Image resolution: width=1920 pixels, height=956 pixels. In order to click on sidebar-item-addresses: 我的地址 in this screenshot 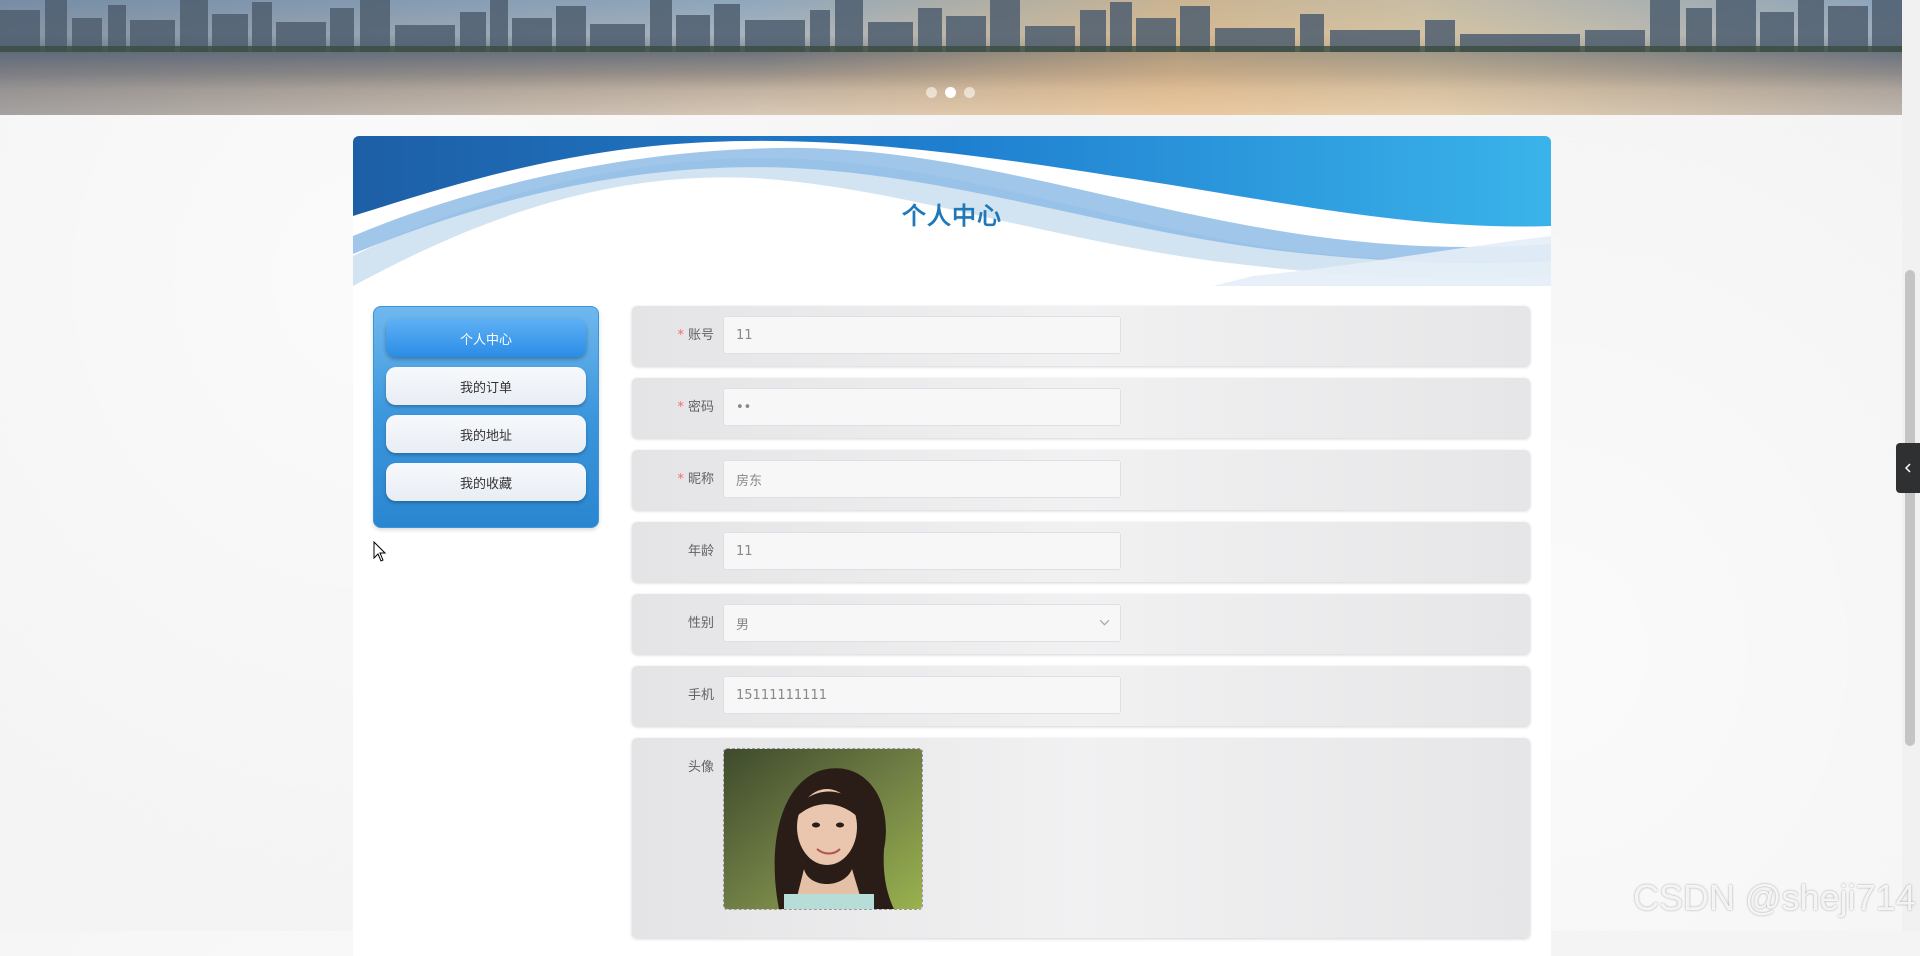, I will do `click(486, 434)`.